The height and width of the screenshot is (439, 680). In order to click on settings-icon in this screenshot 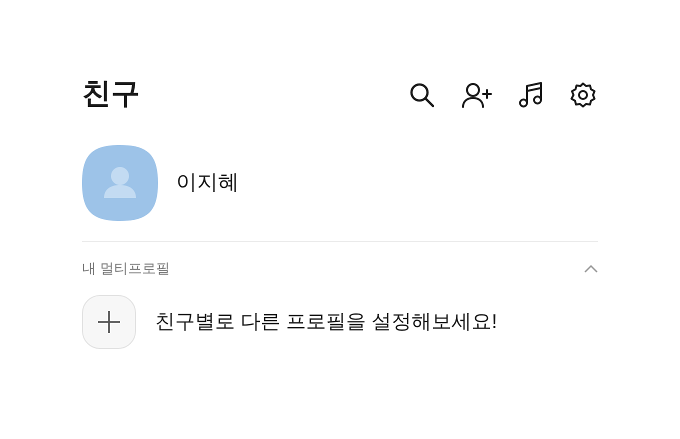, I will do `click(583, 95)`.